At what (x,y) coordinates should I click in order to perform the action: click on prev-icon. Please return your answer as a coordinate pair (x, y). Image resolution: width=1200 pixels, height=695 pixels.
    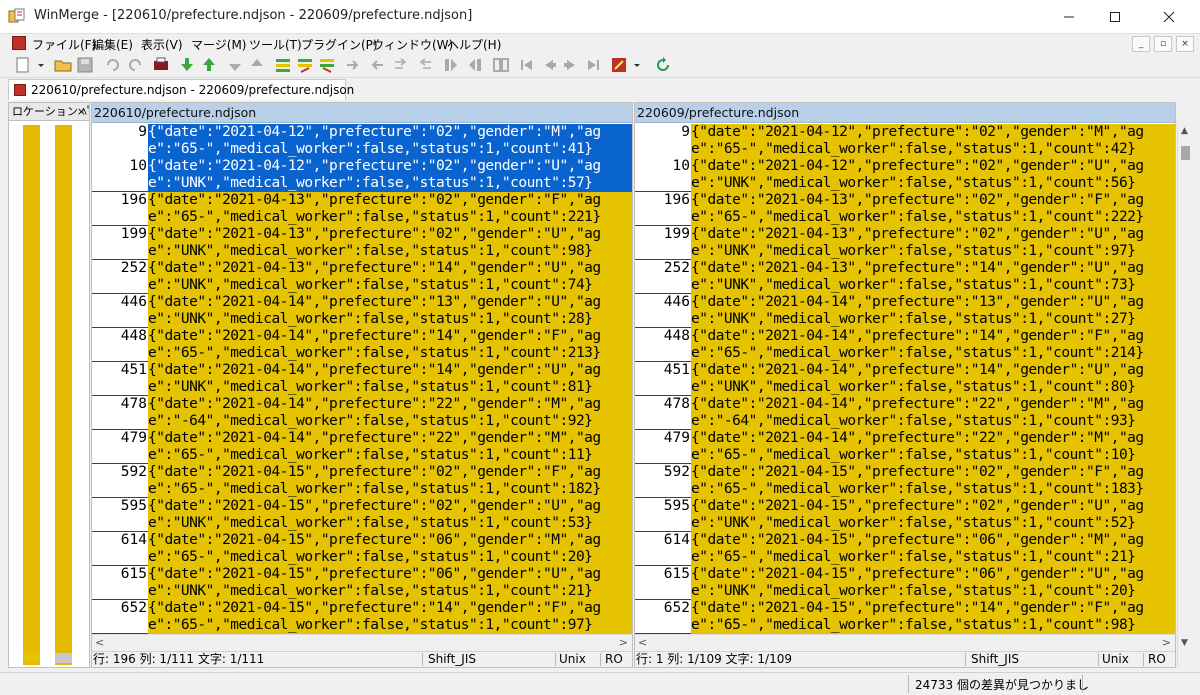
    Looking at the image, I should click on (549, 65).